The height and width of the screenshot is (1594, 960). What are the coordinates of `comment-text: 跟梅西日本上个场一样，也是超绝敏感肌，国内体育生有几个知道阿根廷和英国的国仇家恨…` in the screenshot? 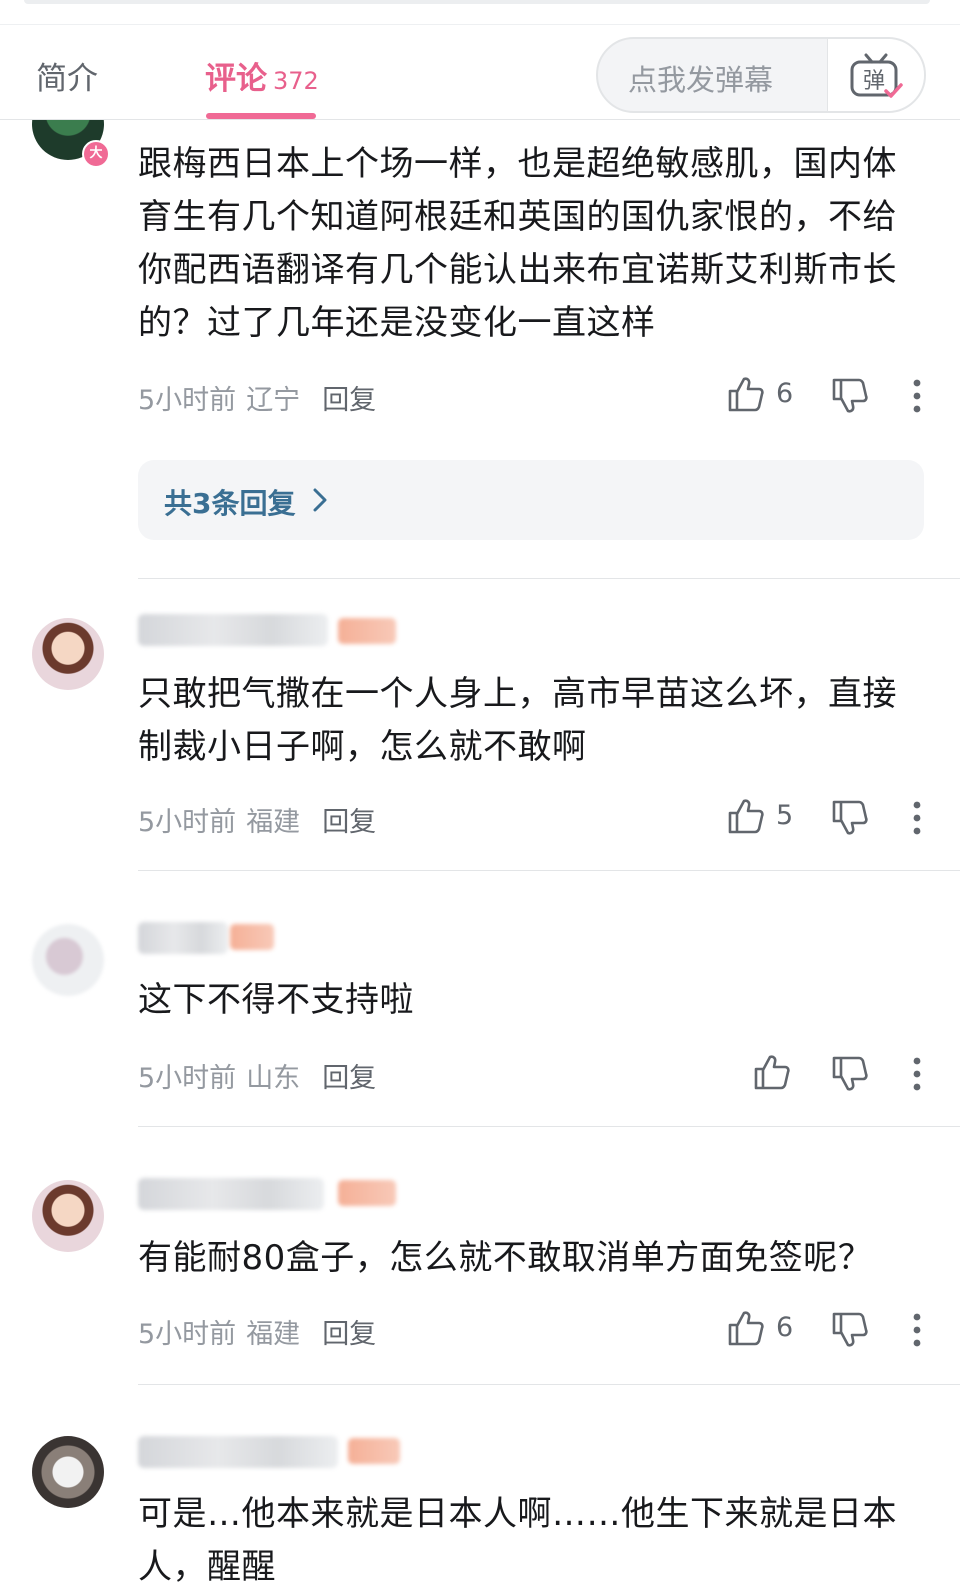 It's located at (517, 243).